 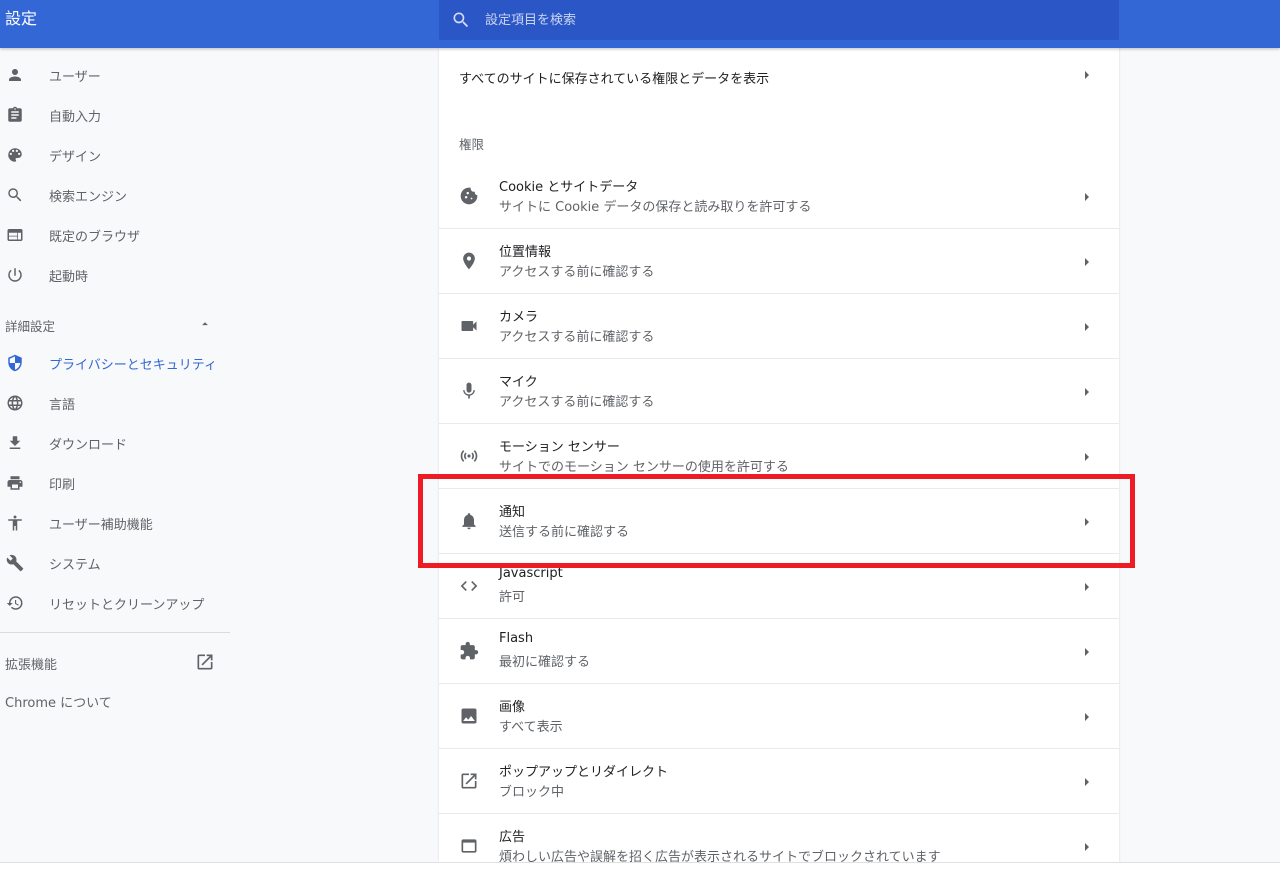 I want to click on sidebar-item-label: 印刷, so click(x=62, y=485).